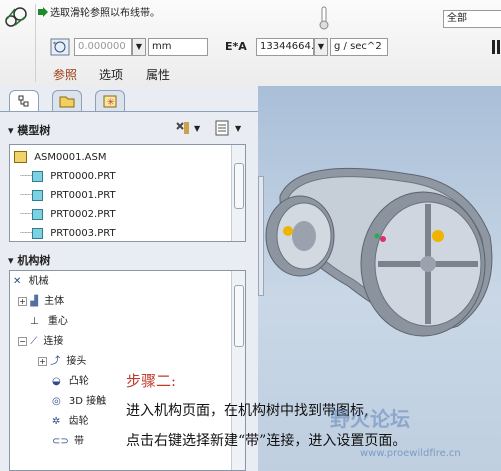 This screenshot has height=471, width=501. Describe the element at coordinates (55, 361) in the screenshot. I see `joint-icon: ⤴` at that location.